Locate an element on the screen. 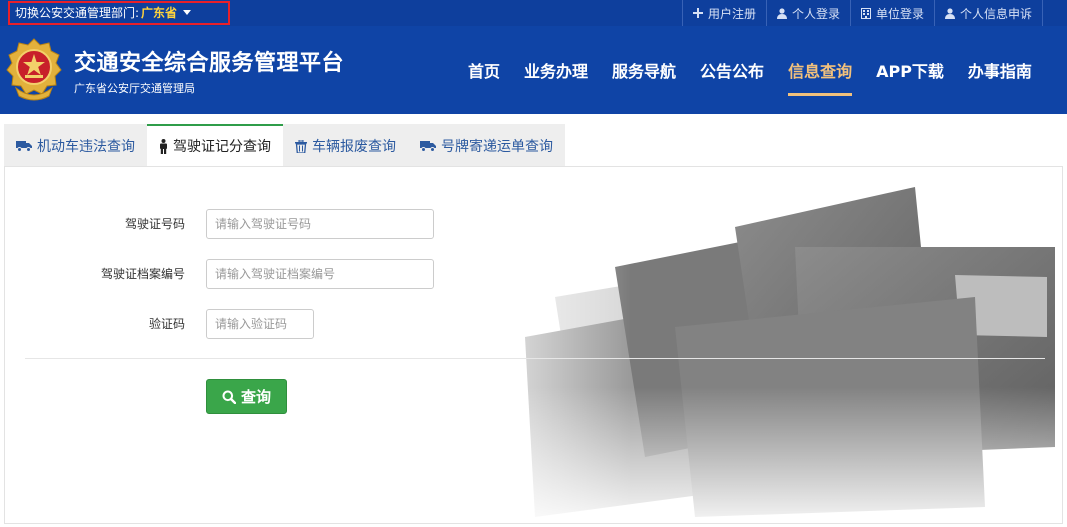 The width and height of the screenshot is (1067, 527). captcha-row: 验证码 is located at coordinates (225, 324).